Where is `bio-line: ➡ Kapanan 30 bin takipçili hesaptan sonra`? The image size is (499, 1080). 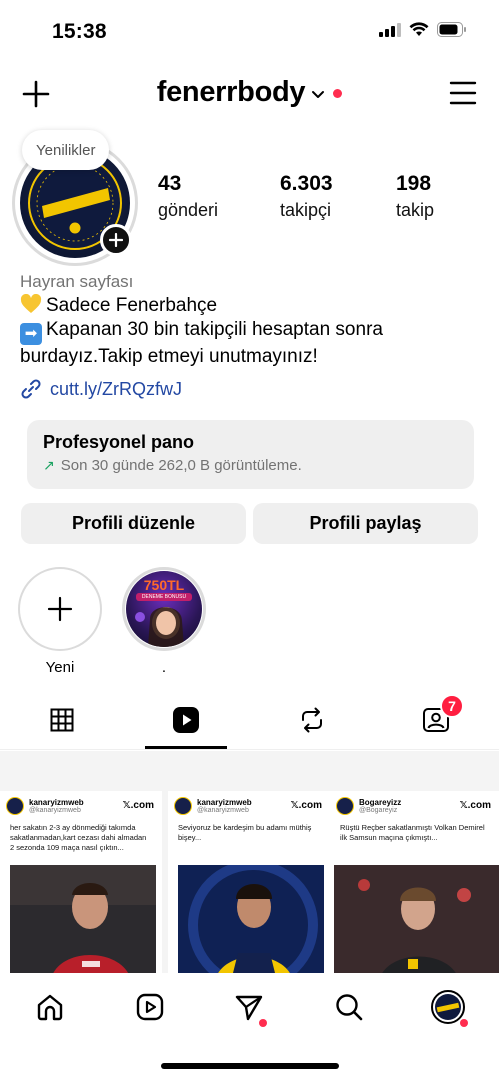 bio-line: ➡ Kapanan 30 bin takipçili hesaptan sonra is located at coordinates (250, 331).